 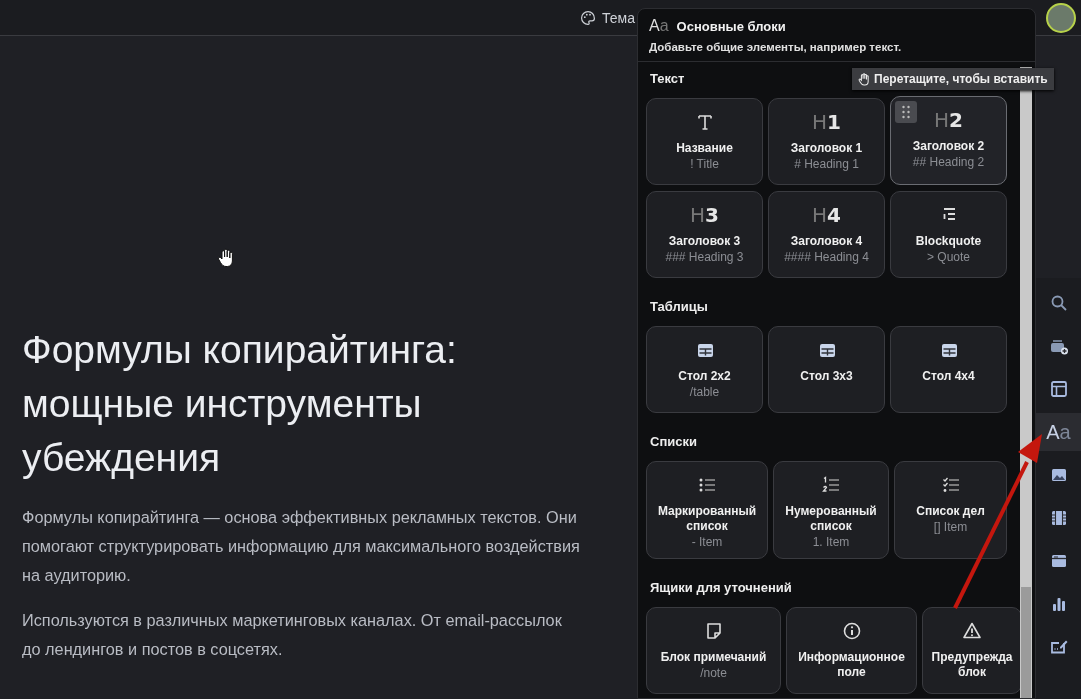 What do you see at coordinates (851, 631) in the screenshot?
I see `info-icon` at bounding box center [851, 631].